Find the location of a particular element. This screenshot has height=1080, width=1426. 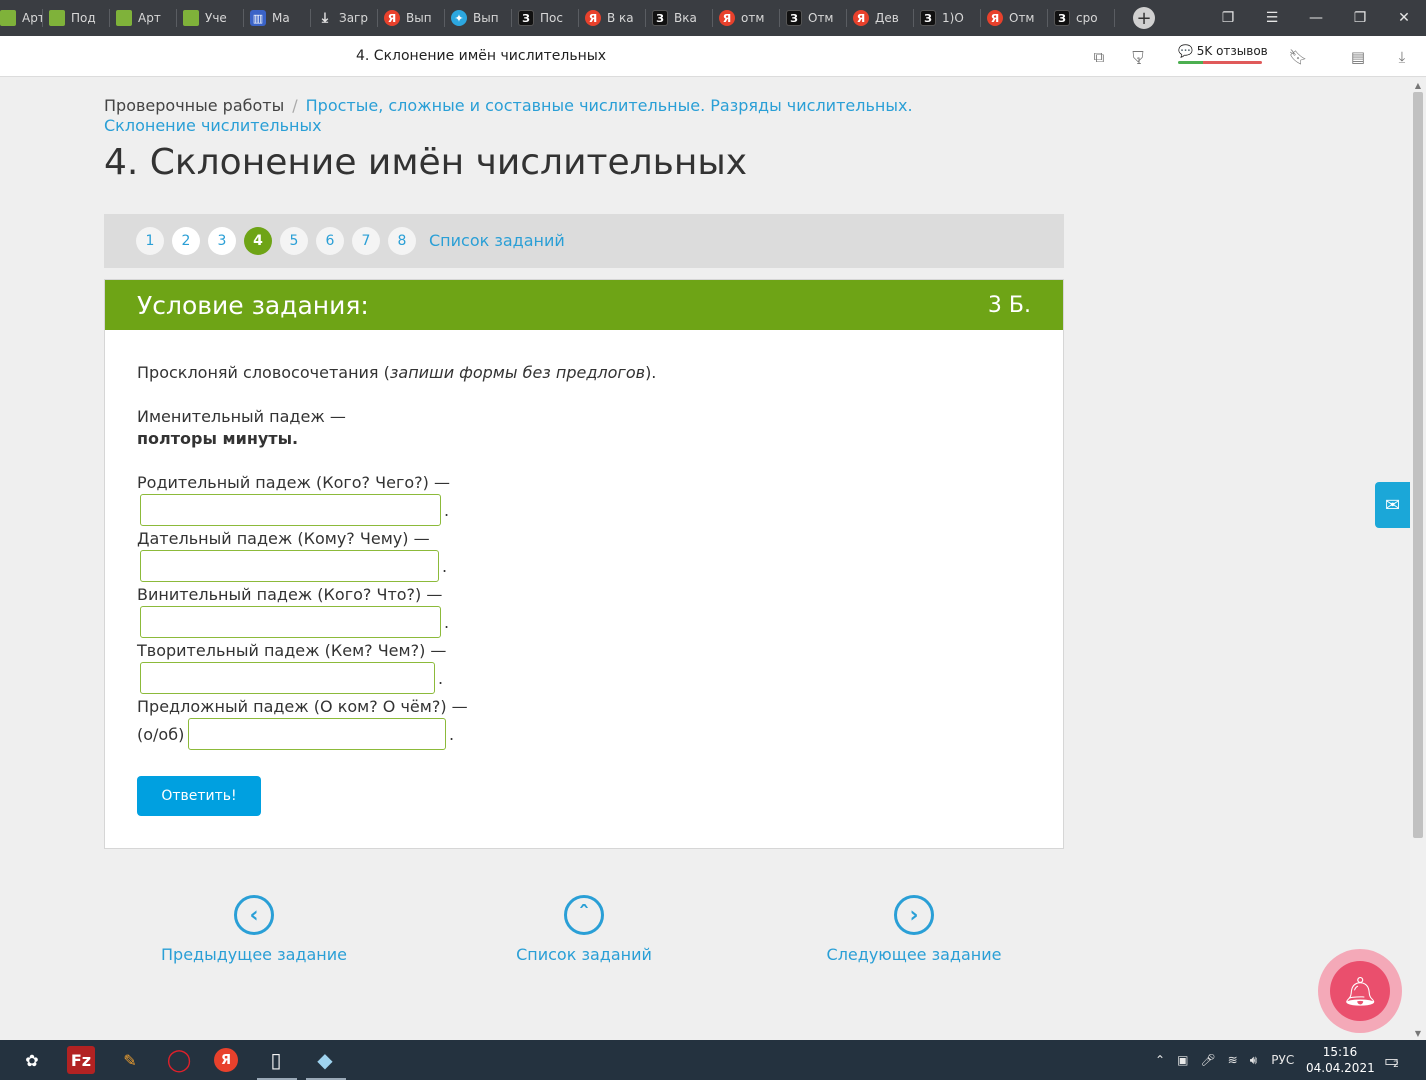

task-number-7: 7 is located at coordinates (366, 241).